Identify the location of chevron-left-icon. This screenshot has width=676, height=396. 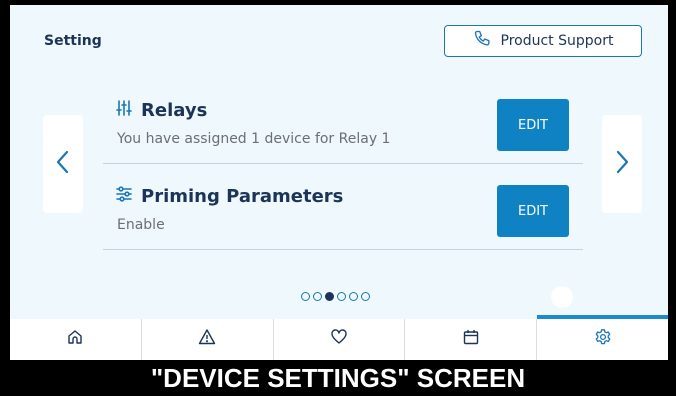
(63, 164).